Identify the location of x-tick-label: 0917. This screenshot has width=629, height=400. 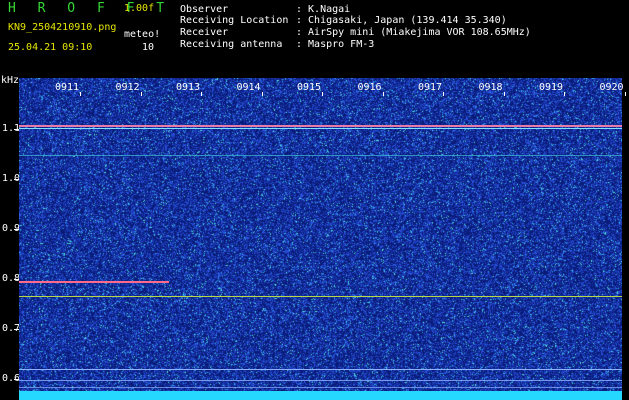
(430, 87).